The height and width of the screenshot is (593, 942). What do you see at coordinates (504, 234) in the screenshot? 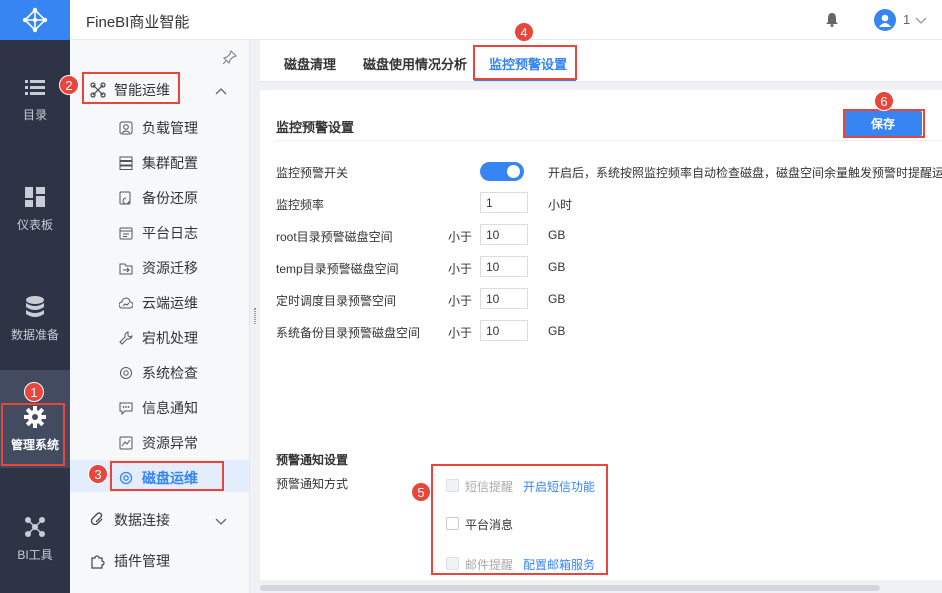
I see `root-dir-input: 10` at bounding box center [504, 234].